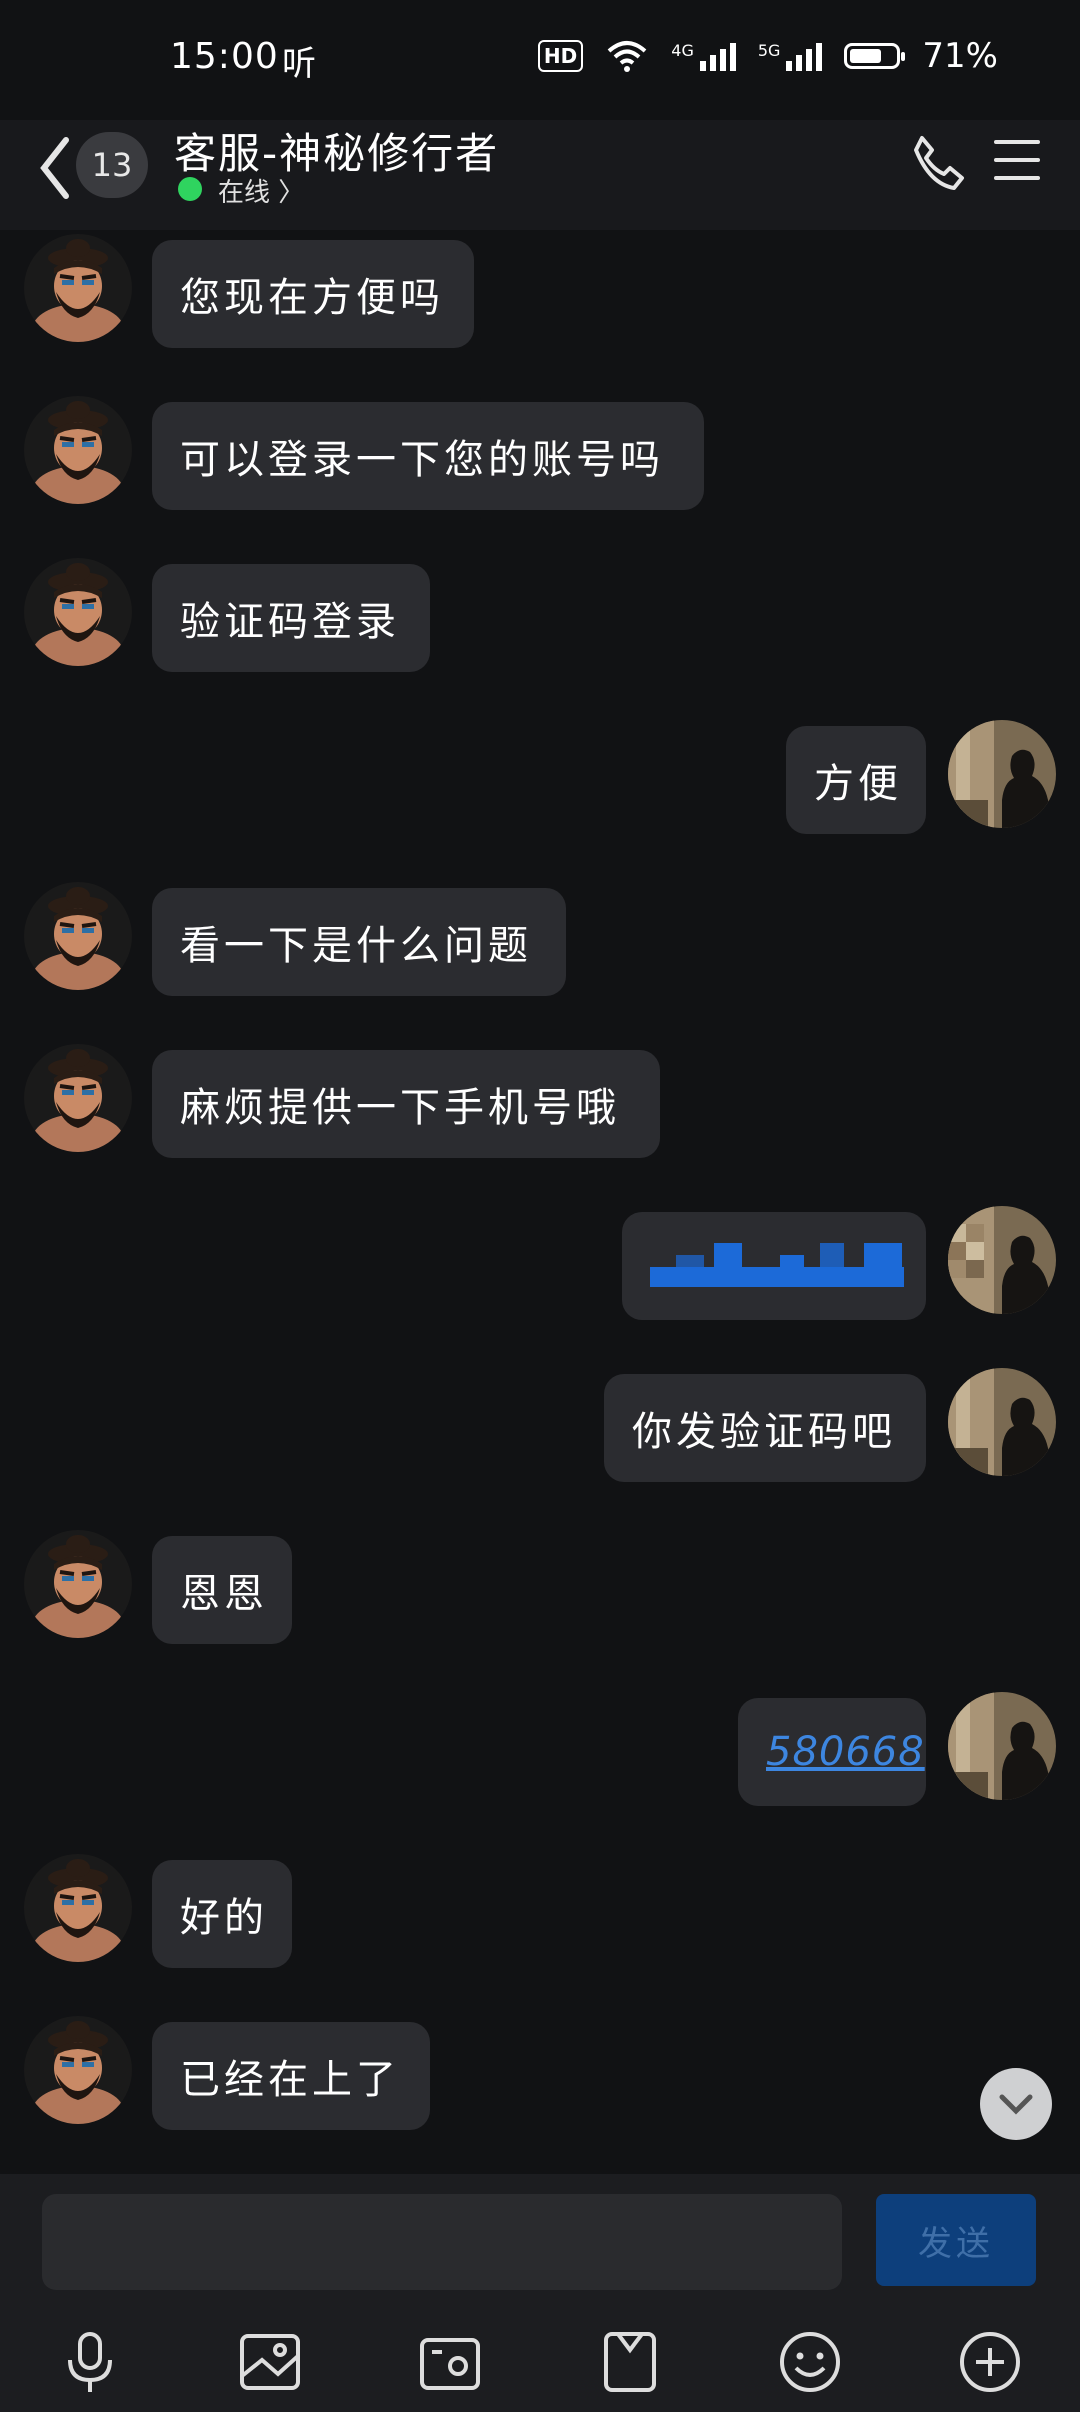 The height and width of the screenshot is (2412, 1080). Describe the element at coordinates (627, 56) in the screenshot. I see `wifi-icon` at that location.